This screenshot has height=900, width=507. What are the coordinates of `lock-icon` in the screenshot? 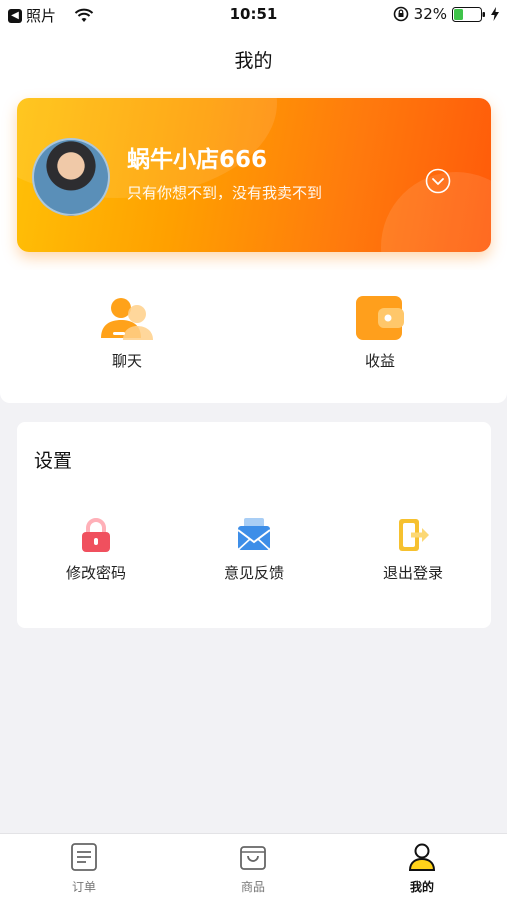 It's located at (96, 535).